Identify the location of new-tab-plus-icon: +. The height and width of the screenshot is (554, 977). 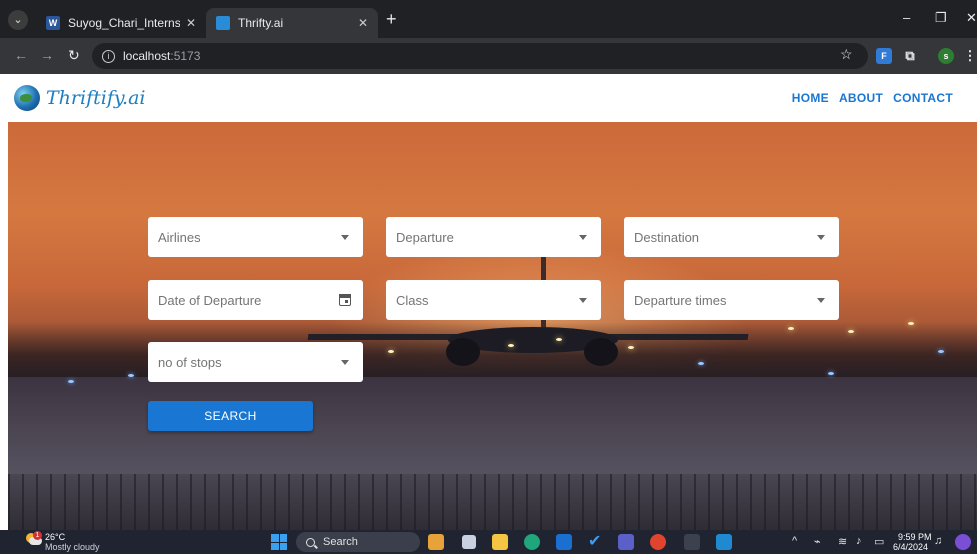
(391, 19).